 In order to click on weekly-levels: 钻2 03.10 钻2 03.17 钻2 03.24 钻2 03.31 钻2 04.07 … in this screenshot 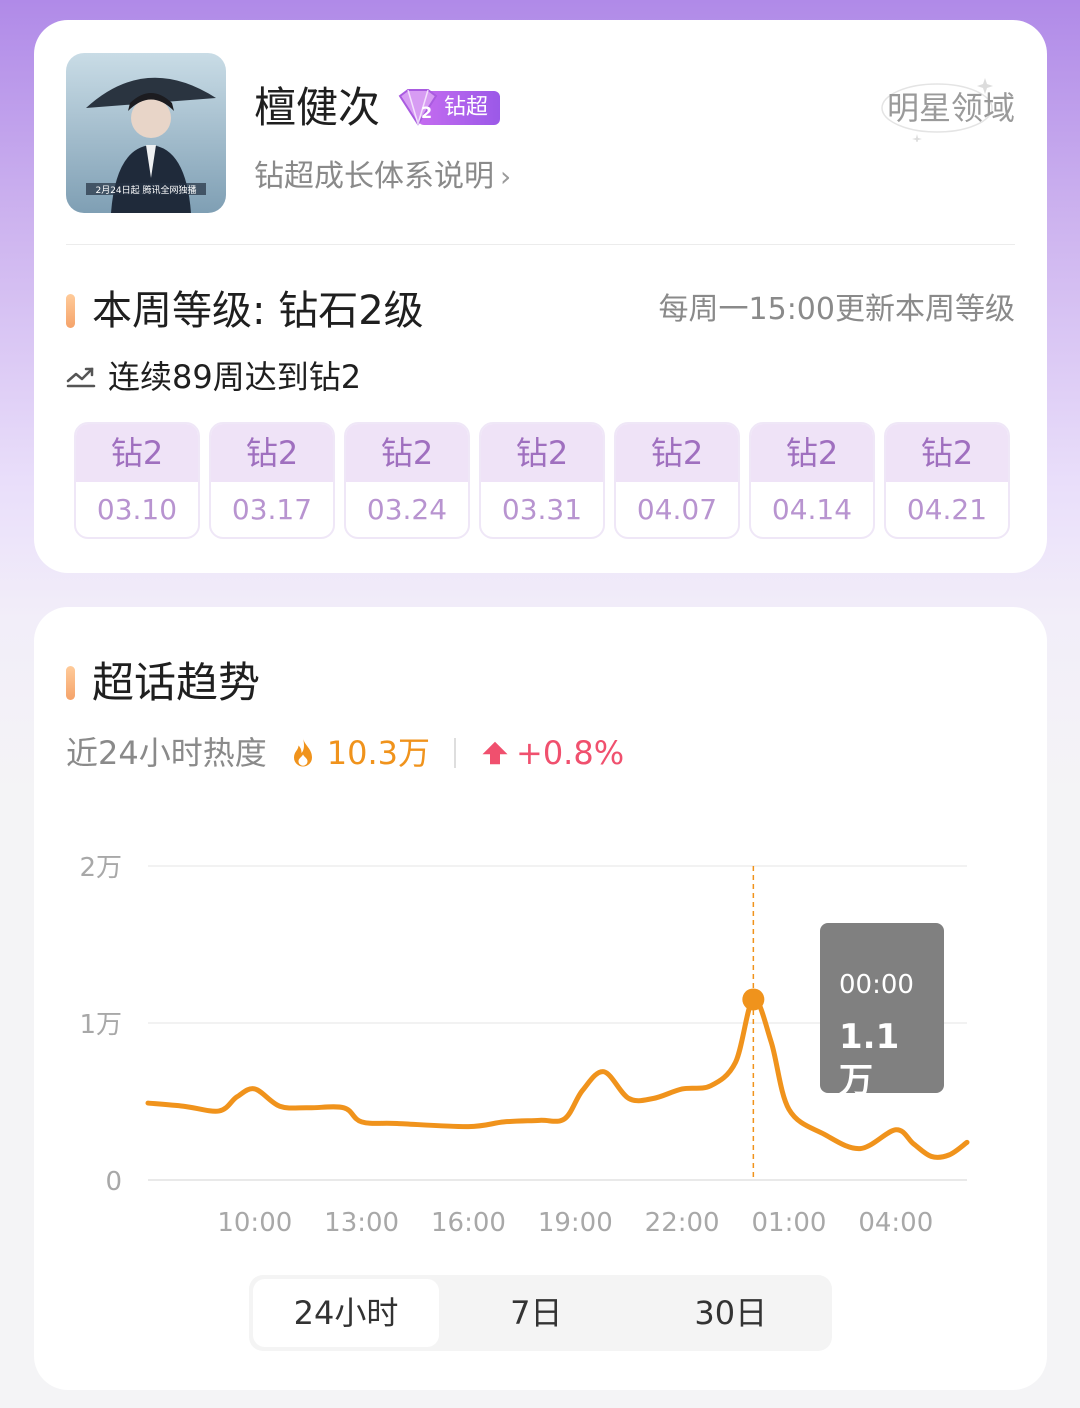, I will do `click(542, 480)`.